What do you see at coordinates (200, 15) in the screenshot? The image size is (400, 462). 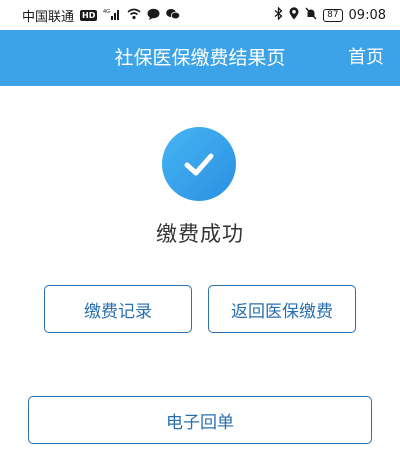 I see `status-bar: 中国联通 HD 4G 87 09:08` at bounding box center [200, 15].